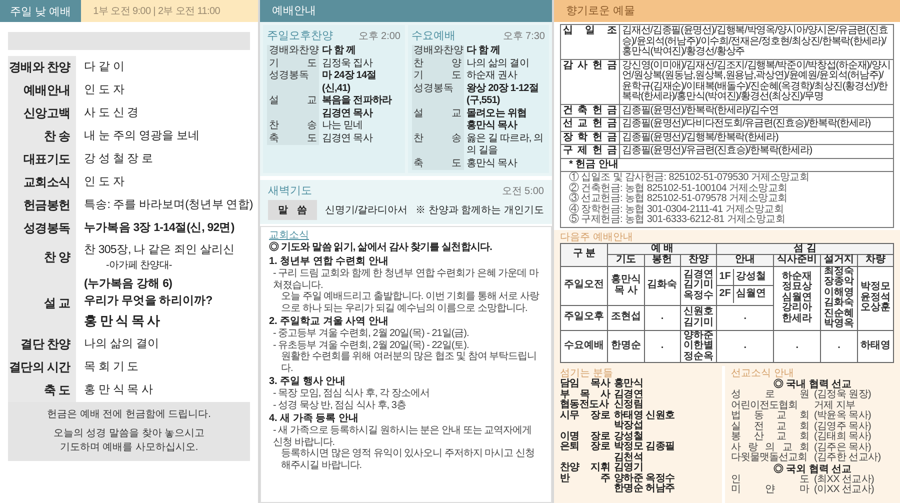 The width and height of the screenshot is (900, 503). I want to click on servant-names: 김영기, so click(629, 468).